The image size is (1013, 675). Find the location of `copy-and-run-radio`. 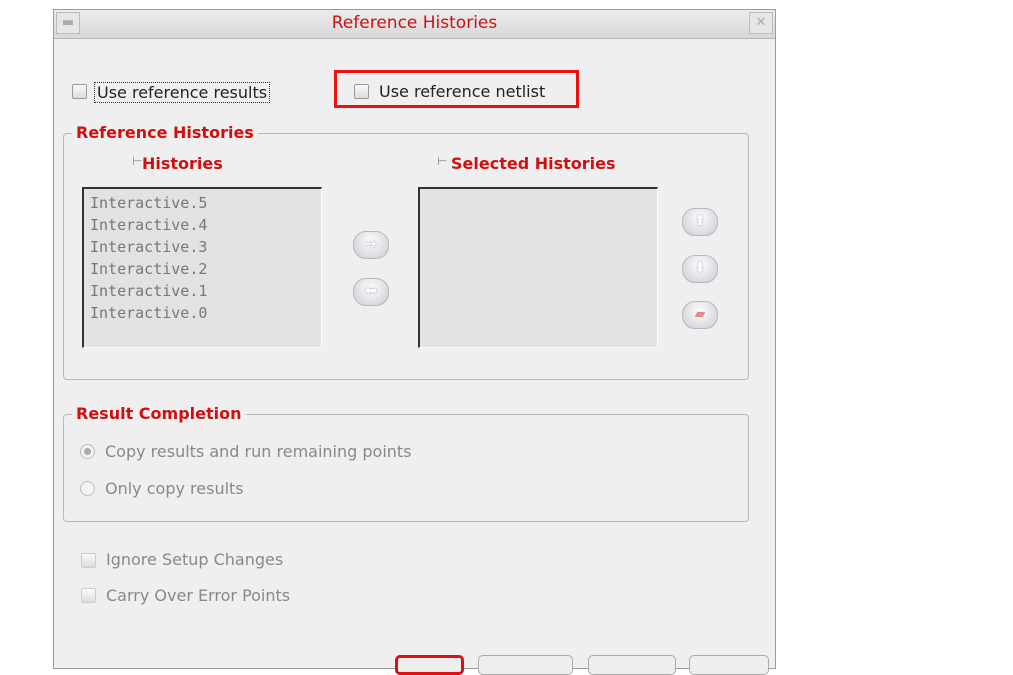

copy-and-run-radio is located at coordinates (87, 451).